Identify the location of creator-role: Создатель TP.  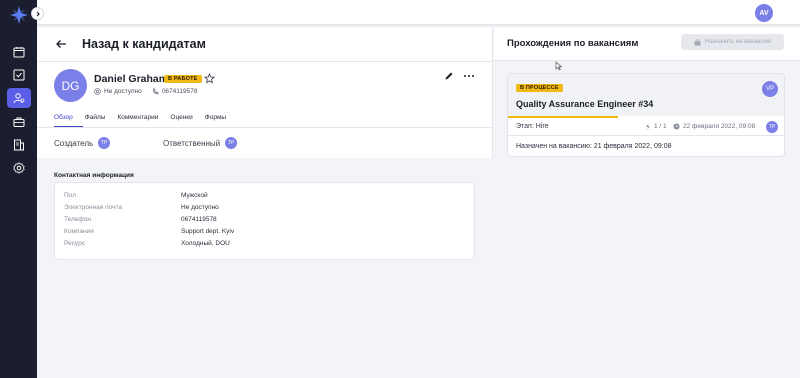
(82, 143).